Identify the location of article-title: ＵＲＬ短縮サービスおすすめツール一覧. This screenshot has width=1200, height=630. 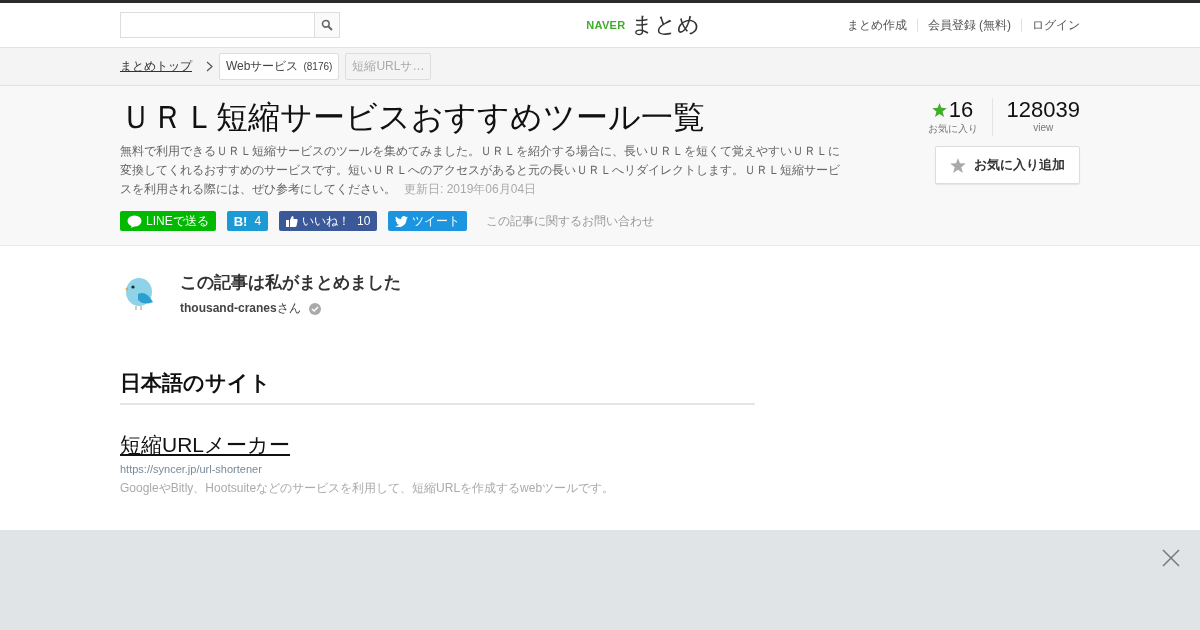
(413, 117).